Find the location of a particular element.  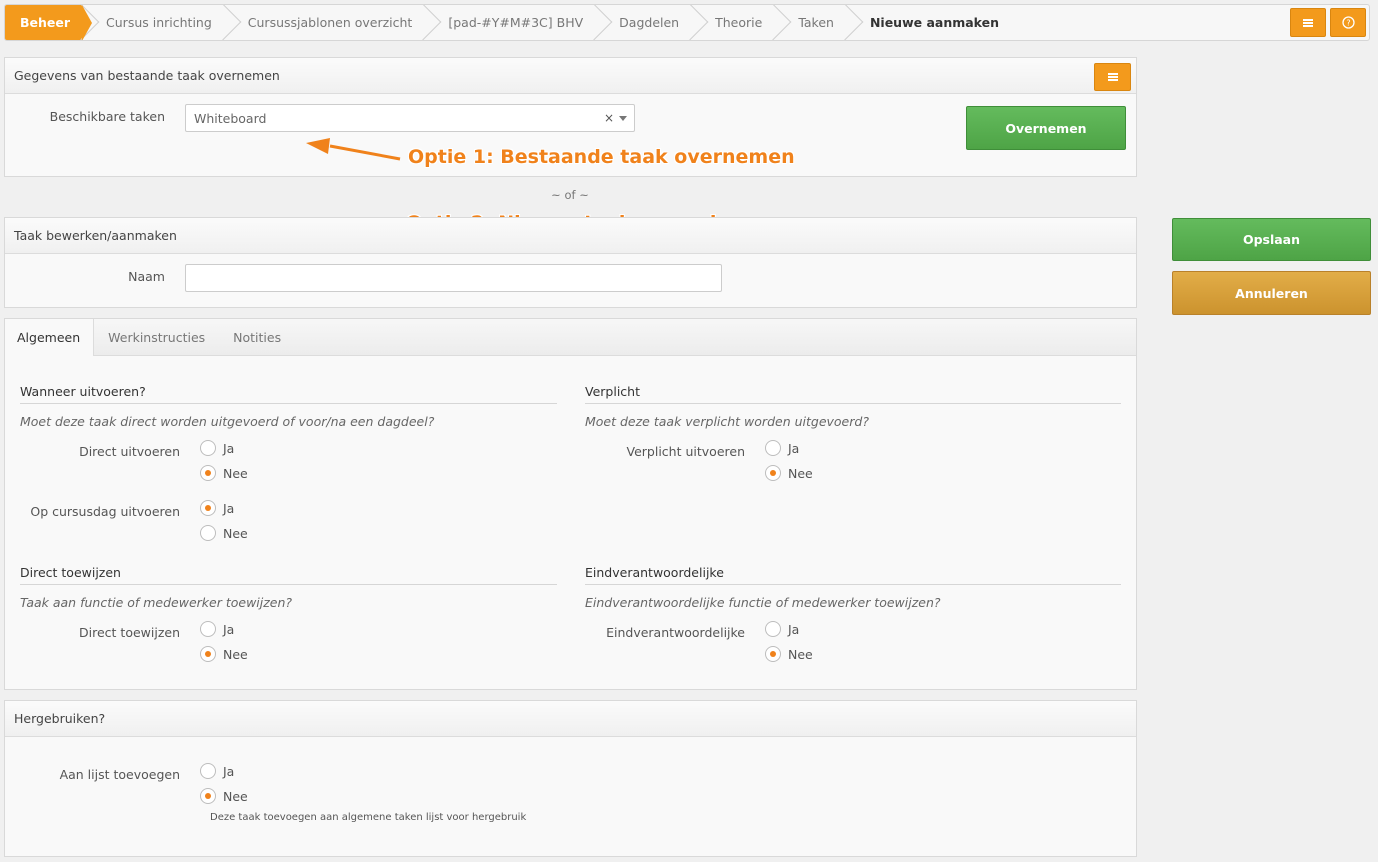

save-button: Opslaan is located at coordinates (1271, 239).